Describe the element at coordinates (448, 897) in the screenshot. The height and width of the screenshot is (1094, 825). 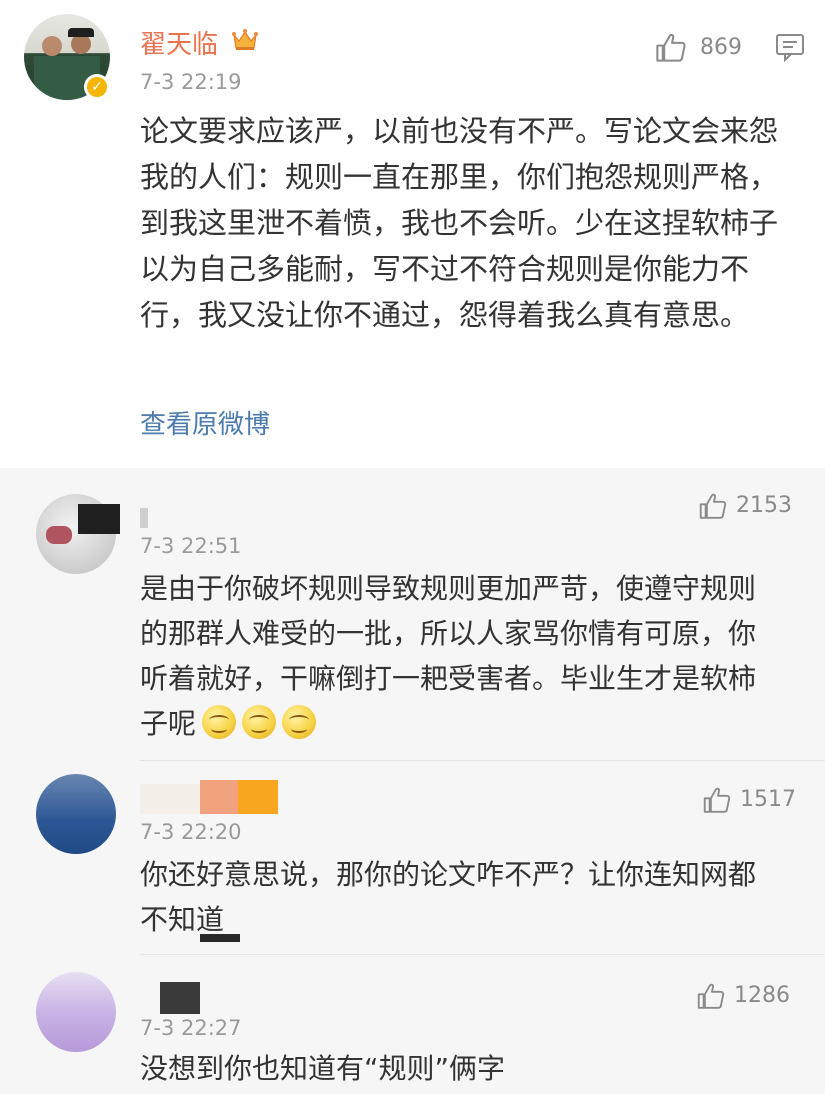
I see `comment-text: 你还好意思说，那你的论文咋不严？让你连知网都不知道` at that location.